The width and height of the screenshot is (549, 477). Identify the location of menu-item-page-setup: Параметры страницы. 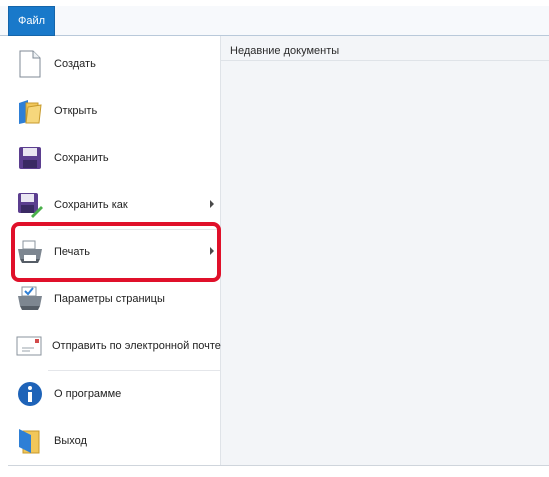
(114, 298).